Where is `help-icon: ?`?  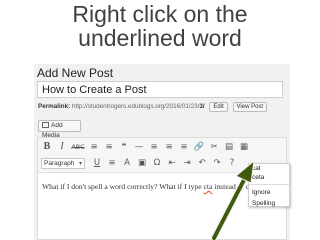 help-icon: ? is located at coordinates (232, 163).